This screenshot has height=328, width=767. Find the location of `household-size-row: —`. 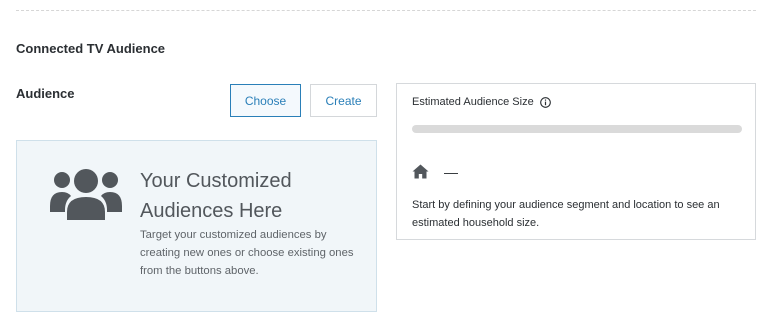

household-size-row: — is located at coordinates (435, 171).